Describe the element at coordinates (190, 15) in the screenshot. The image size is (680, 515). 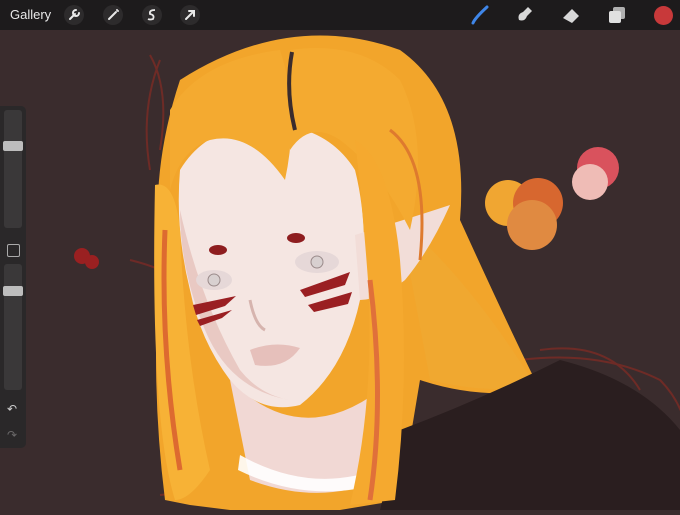
I see `transform-arrow-icon` at that location.